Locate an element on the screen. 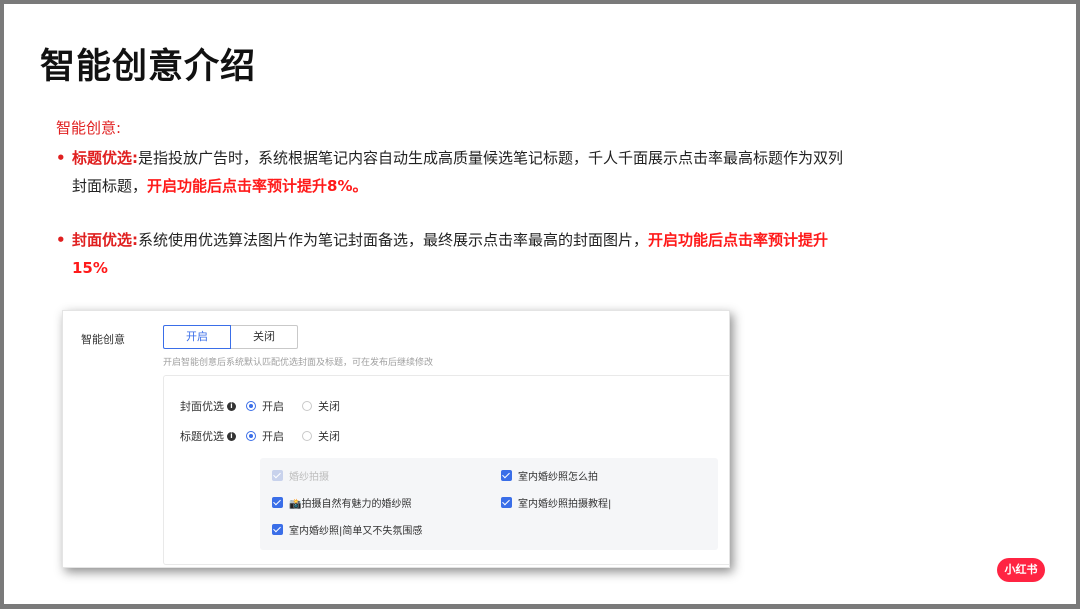 The image size is (1080, 609). cover-on-radio: 开启 is located at coordinates (265, 406).